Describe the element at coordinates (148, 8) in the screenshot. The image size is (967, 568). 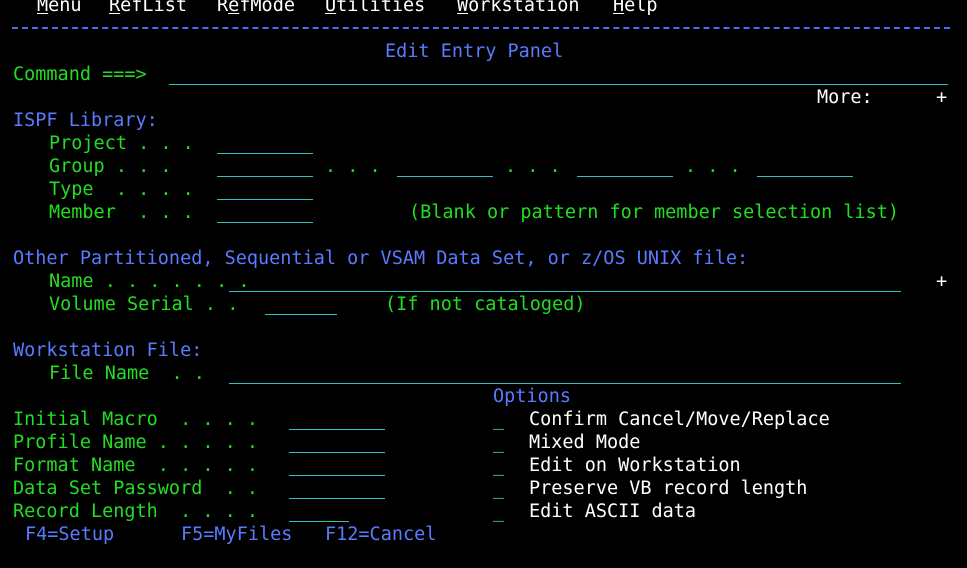
I see `menu-reflist: RefList` at that location.